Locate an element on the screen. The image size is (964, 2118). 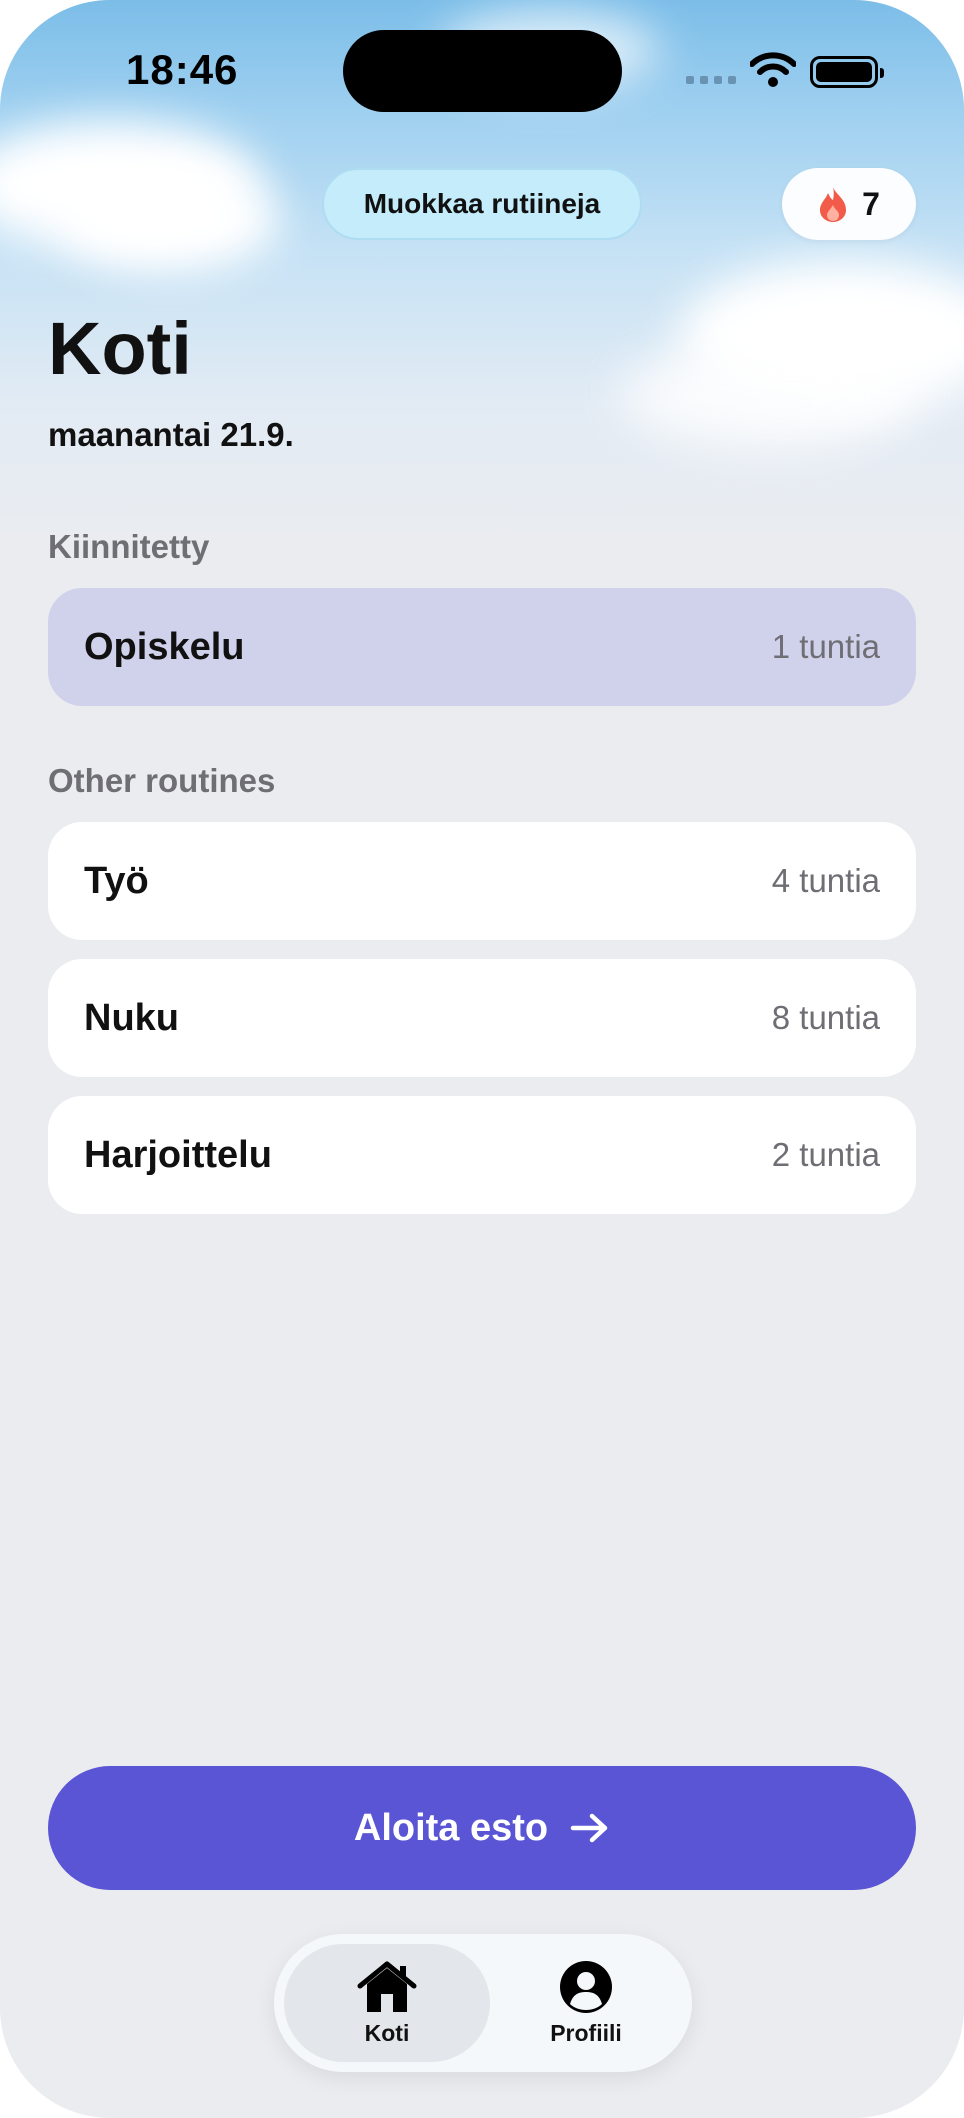
routine-name: Opiskelu is located at coordinates (164, 646).